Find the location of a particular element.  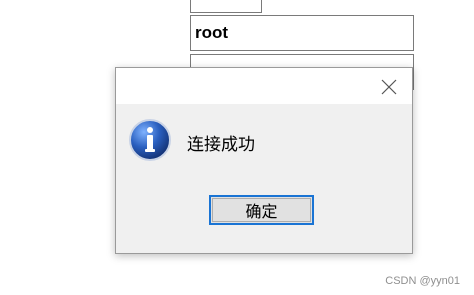

watermark: CSDN @yyn01 is located at coordinates (422, 281).